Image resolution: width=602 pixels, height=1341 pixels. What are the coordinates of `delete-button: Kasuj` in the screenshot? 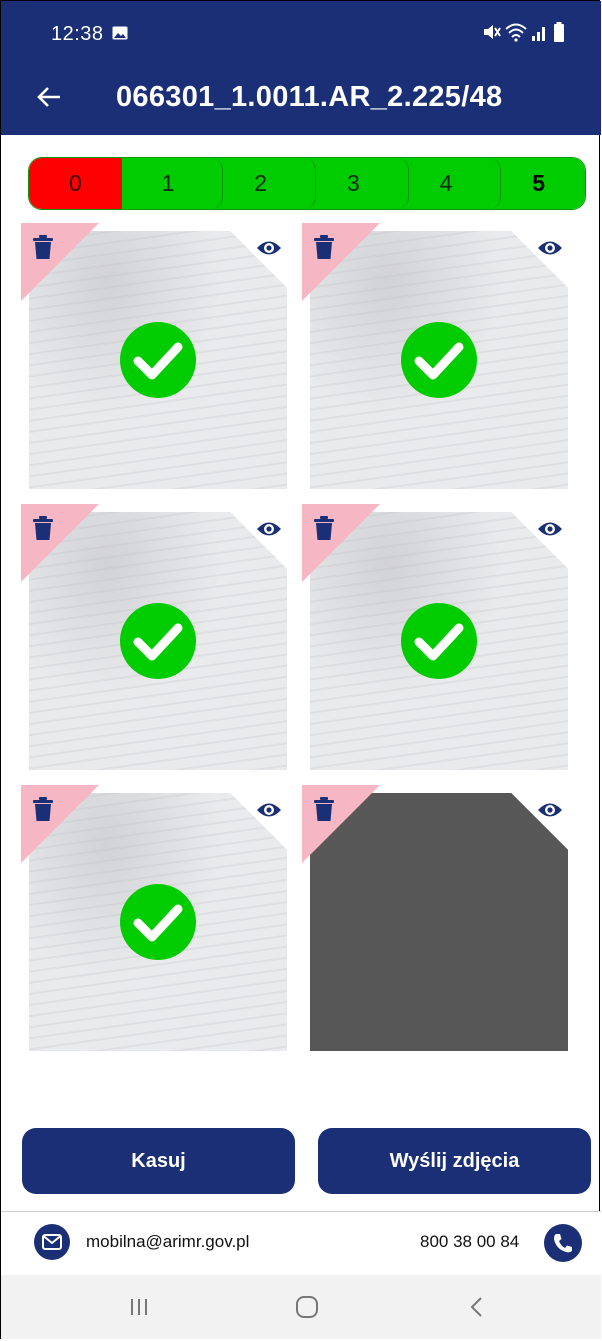 It's located at (158, 1161).